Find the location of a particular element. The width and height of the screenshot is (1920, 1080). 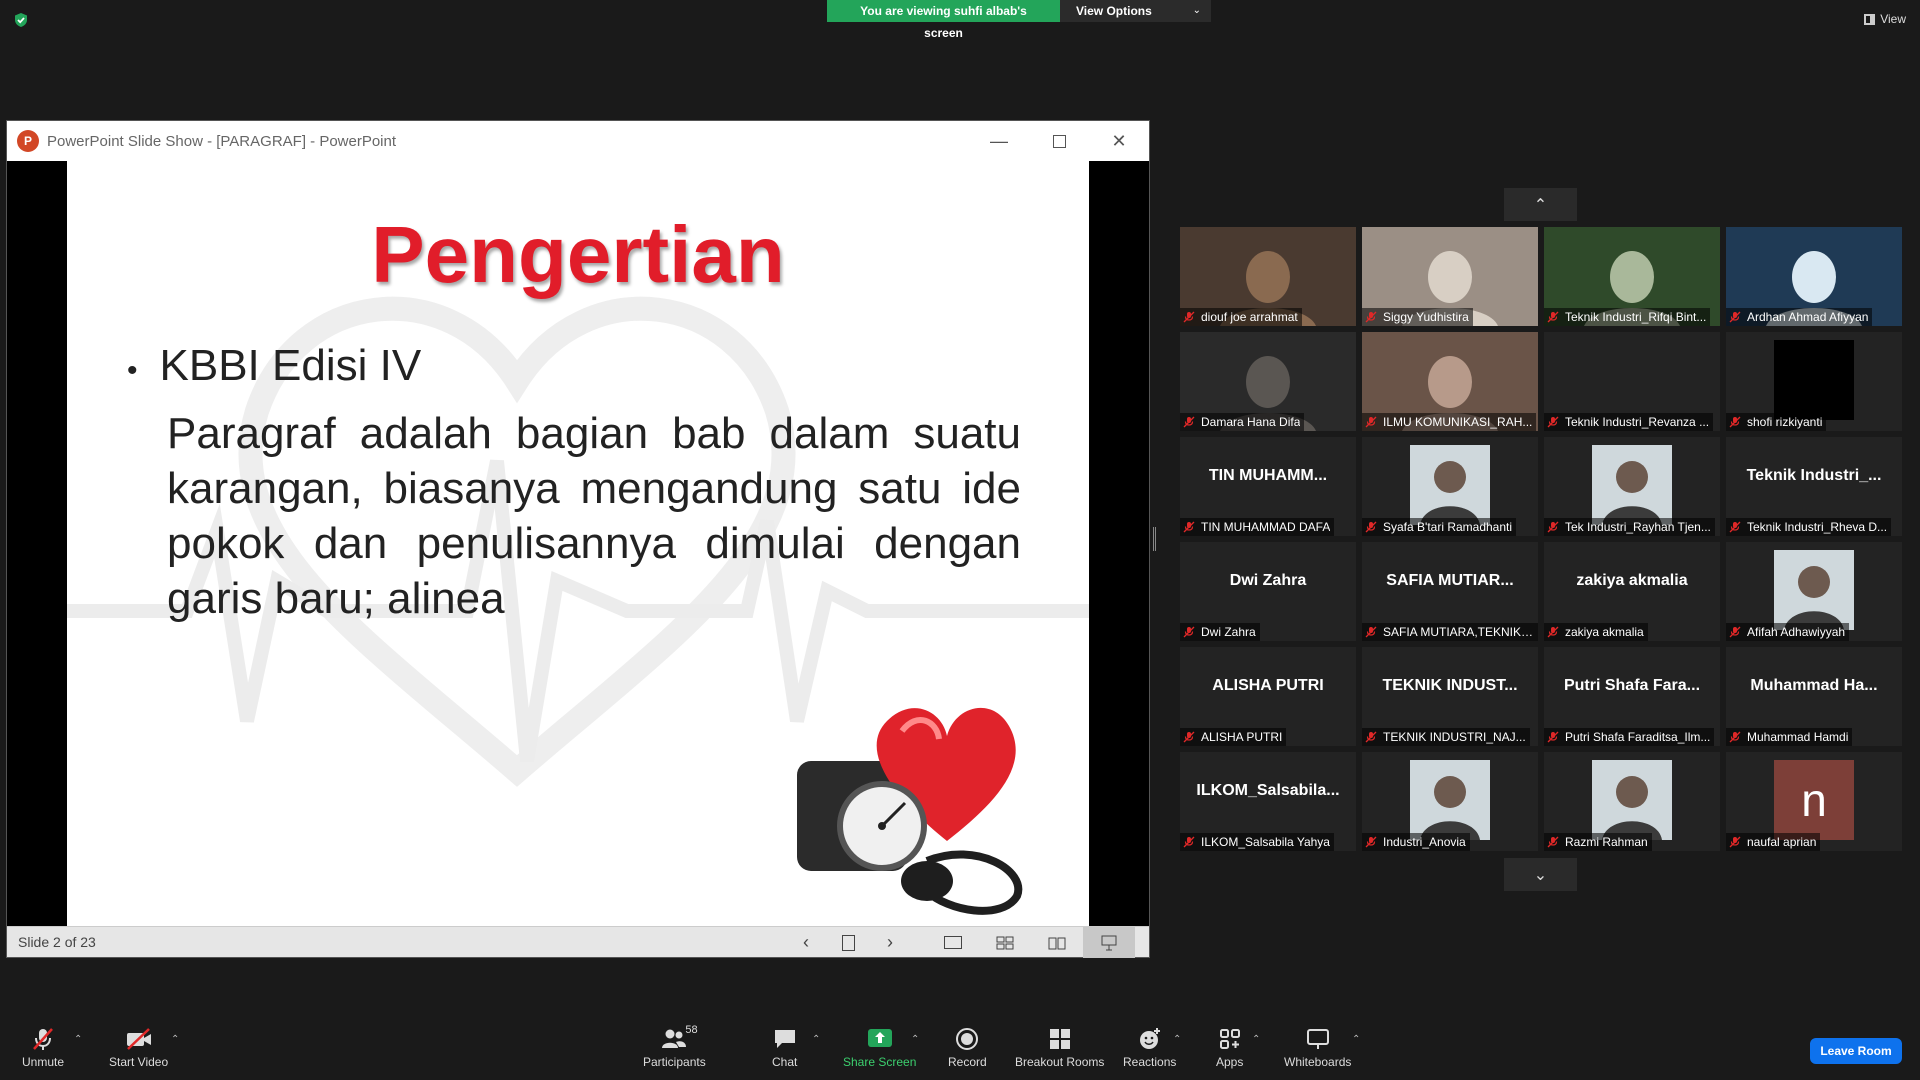

participant-name: ALISHA PUTRI is located at coordinates (1242, 737).